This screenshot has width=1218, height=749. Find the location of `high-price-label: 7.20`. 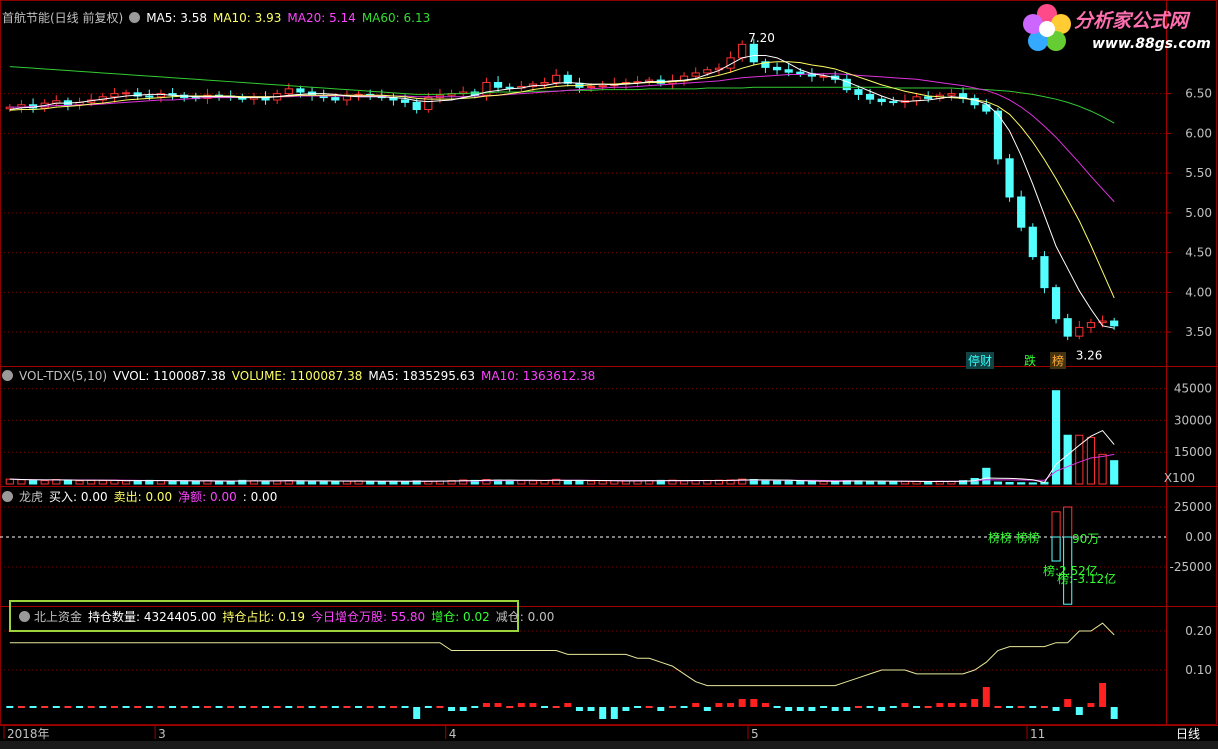

high-price-label: 7.20 is located at coordinates (761, 38).